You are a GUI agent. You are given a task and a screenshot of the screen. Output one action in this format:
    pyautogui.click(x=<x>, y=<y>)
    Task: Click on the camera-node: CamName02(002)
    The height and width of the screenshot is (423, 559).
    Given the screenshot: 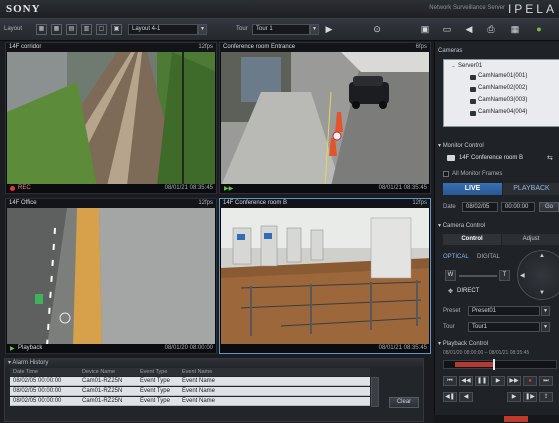 What is the action you would take?
    pyautogui.click(x=502, y=88)
    